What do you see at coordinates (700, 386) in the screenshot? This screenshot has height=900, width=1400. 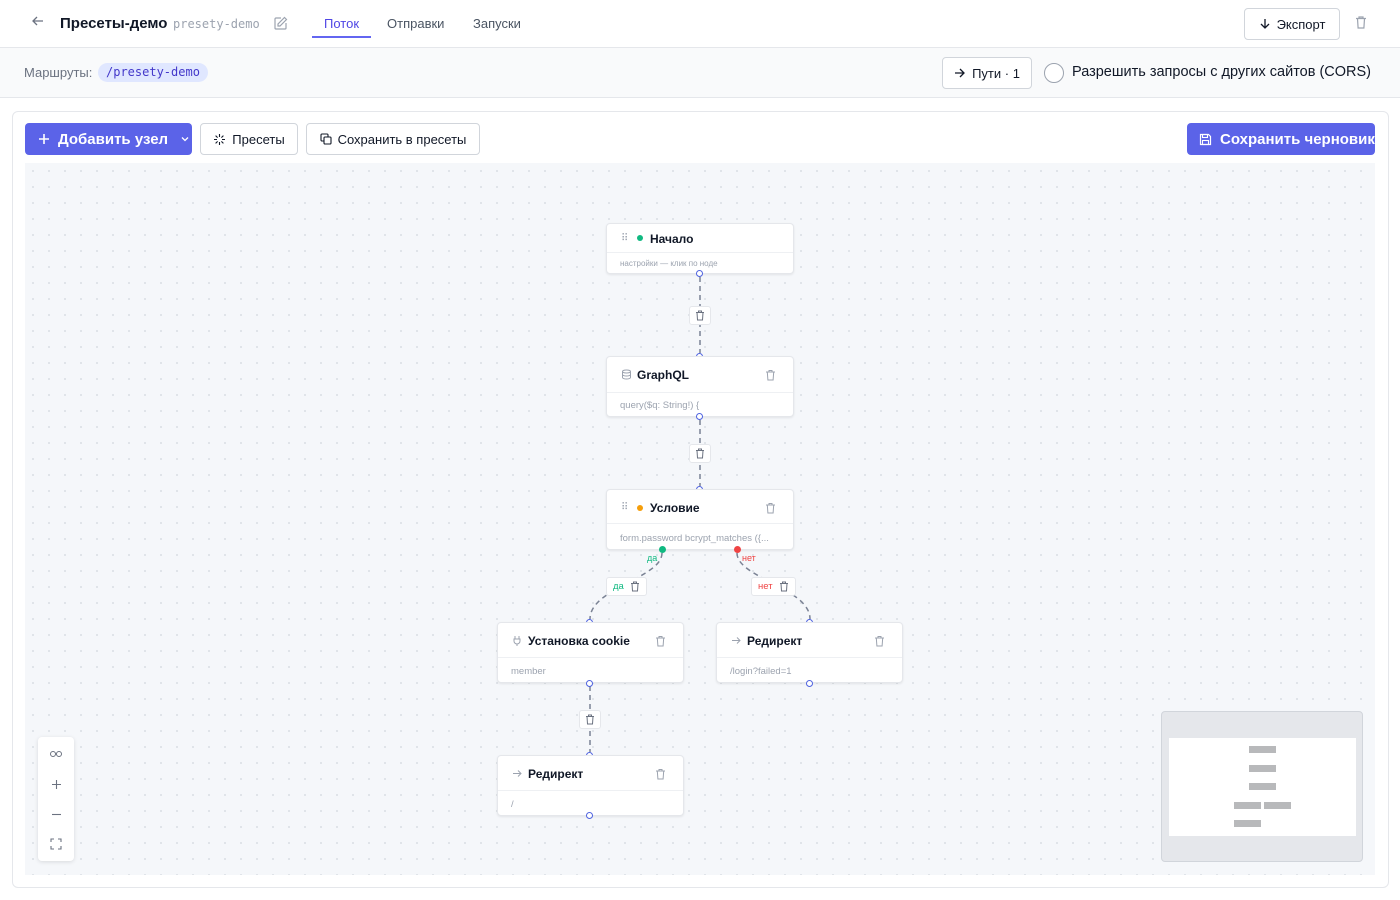 I see `node-graphql: GraphQL query($q: String!) {` at bounding box center [700, 386].